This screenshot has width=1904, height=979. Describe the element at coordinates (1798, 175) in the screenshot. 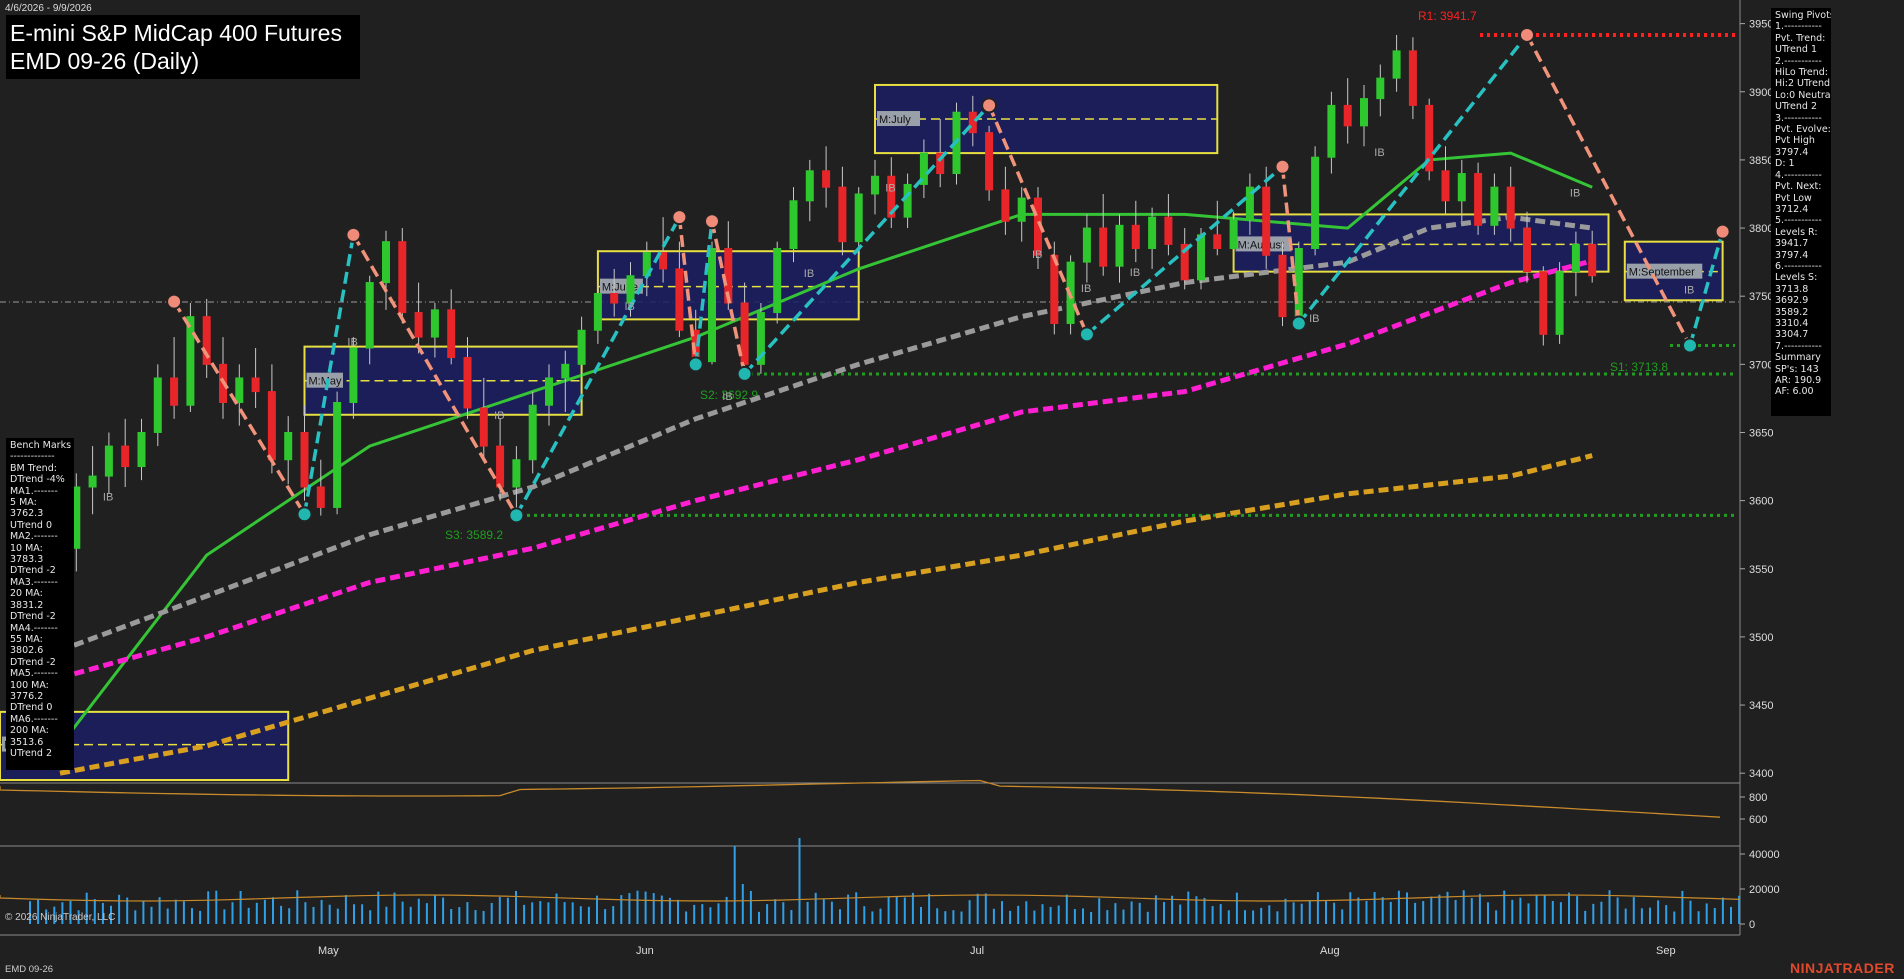

I see `swing-panel-line: 4.-----------` at that location.